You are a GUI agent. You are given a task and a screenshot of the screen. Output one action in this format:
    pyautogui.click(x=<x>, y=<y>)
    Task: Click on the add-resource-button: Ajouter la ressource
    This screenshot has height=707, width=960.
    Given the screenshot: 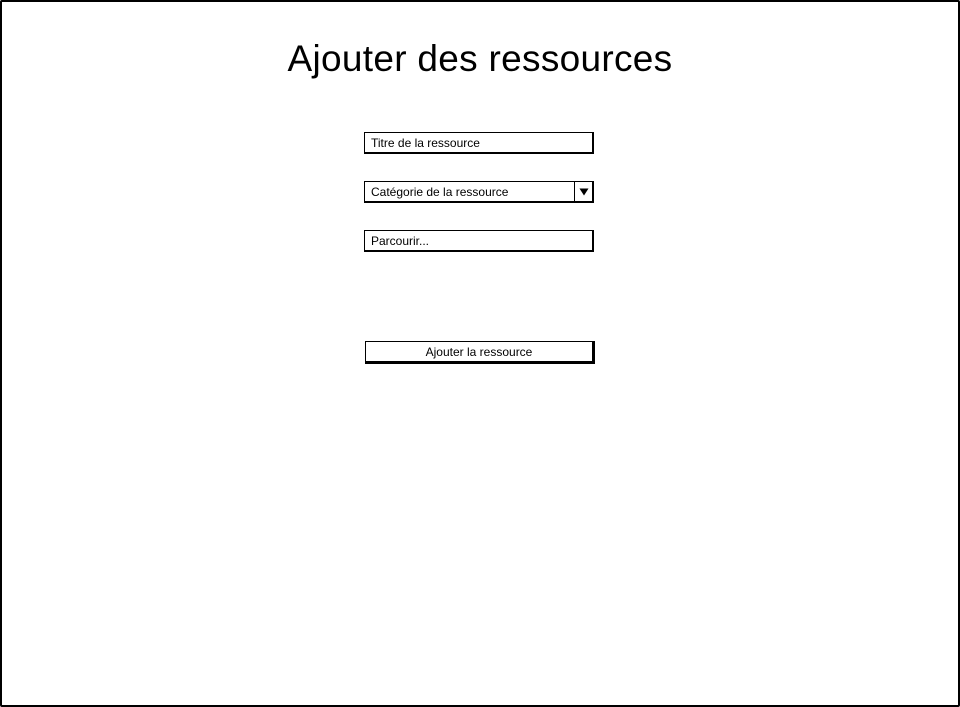 What is the action you would take?
    pyautogui.click(x=480, y=352)
    